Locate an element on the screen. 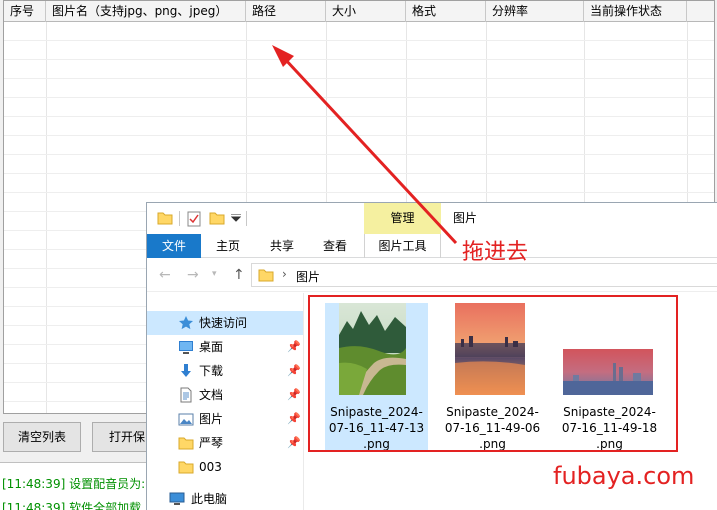  sidebar-item-label: 文档 is located at coordinates (211, 395).